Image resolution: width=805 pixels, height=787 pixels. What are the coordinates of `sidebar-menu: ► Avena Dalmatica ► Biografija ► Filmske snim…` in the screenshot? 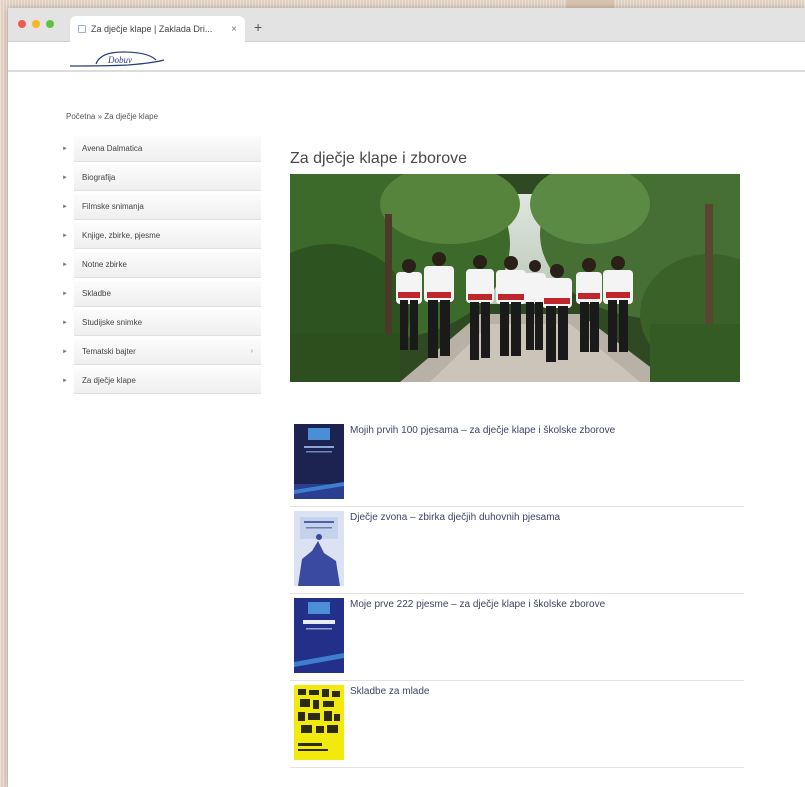 It's located at (165, 264).